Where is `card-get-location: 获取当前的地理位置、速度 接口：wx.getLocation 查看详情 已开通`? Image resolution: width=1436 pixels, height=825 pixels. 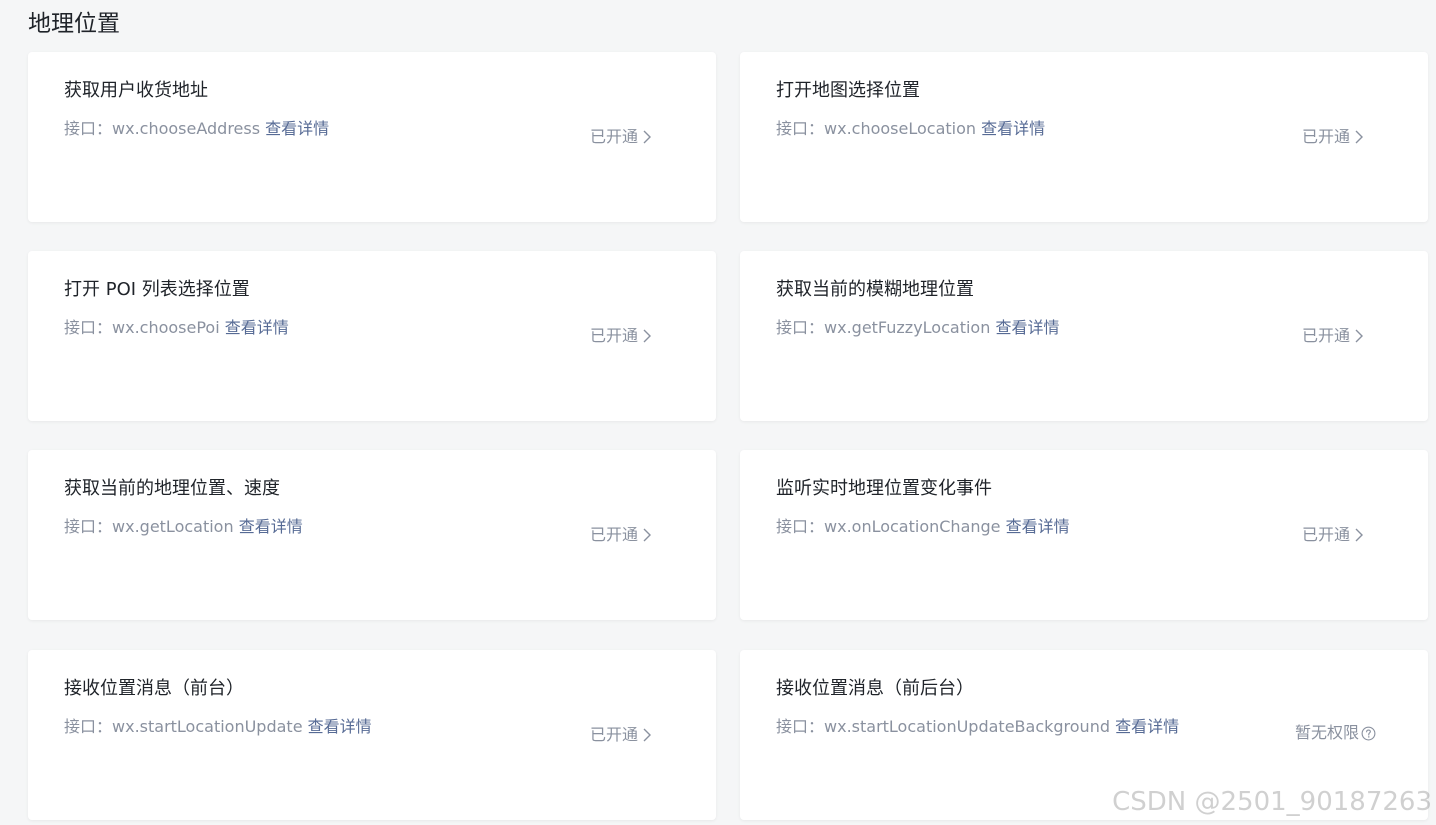
card-get-location: 获取当前的地理位置、速度 接口：wx.getLocation 查看详情 已开通 is located at coordinates (372, 535).